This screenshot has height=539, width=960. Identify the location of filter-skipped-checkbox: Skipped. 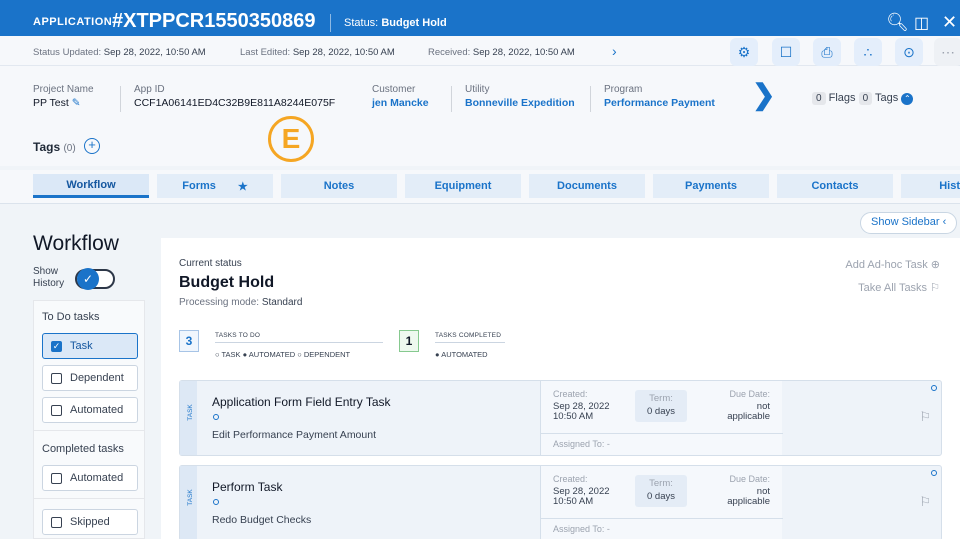
(90, 522).